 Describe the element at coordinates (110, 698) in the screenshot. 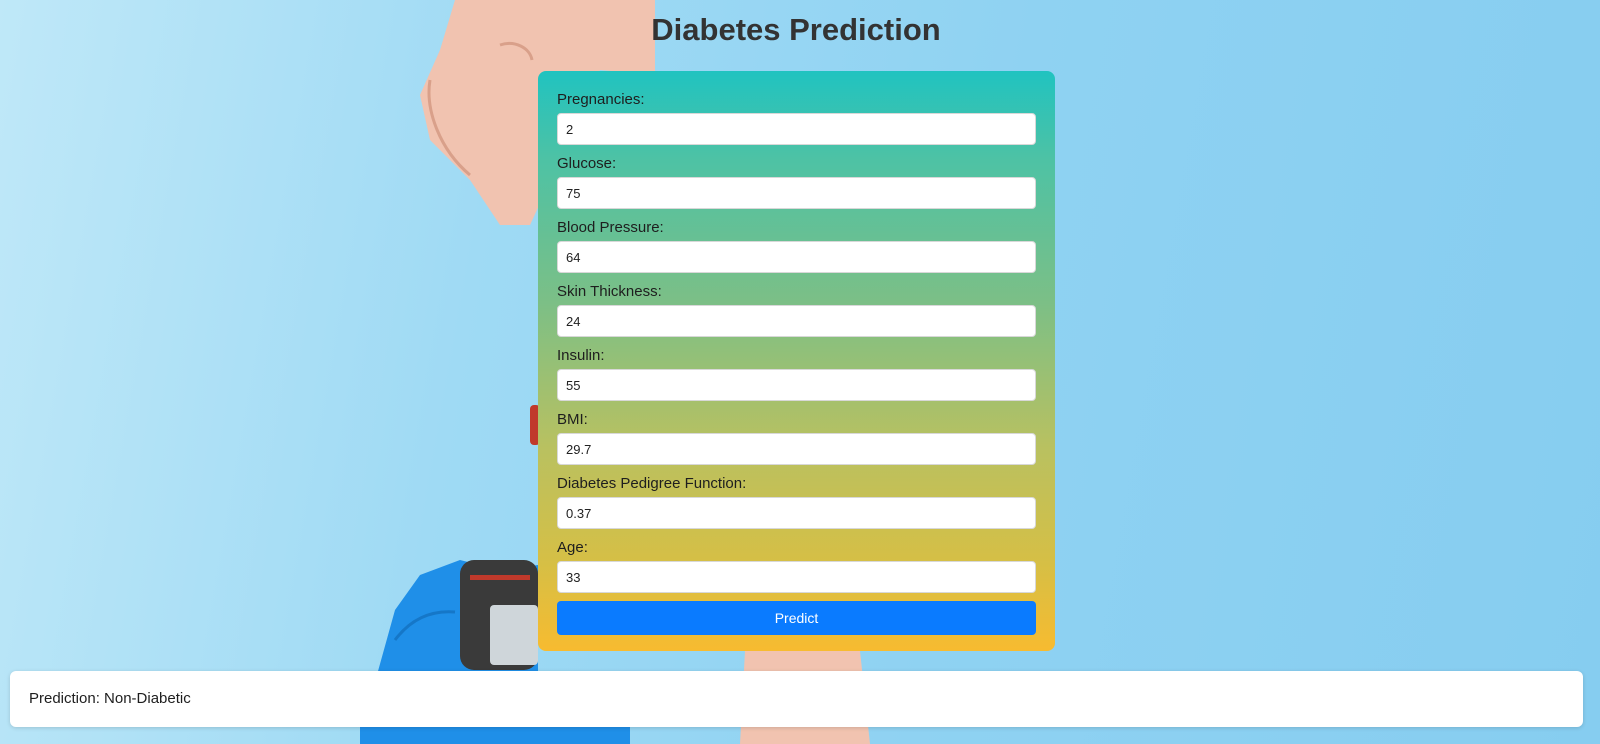

I see `prediction-result-text: Prediction: Non-Diabetic` at that location.